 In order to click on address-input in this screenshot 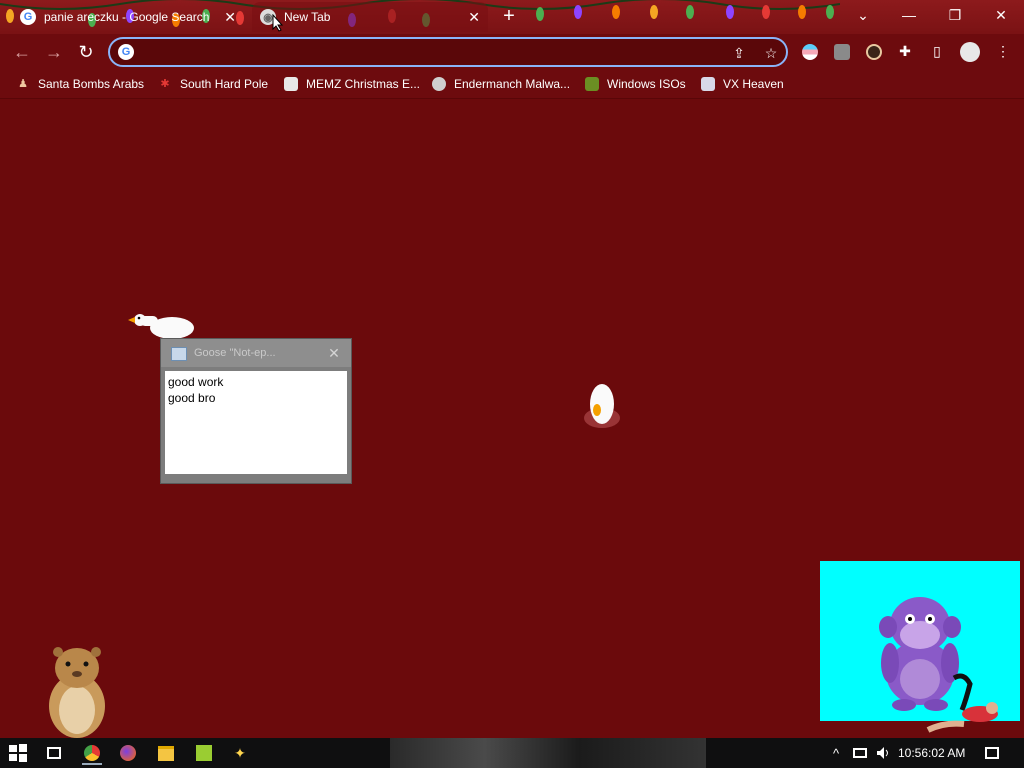, I will do `click(434, 53)`.